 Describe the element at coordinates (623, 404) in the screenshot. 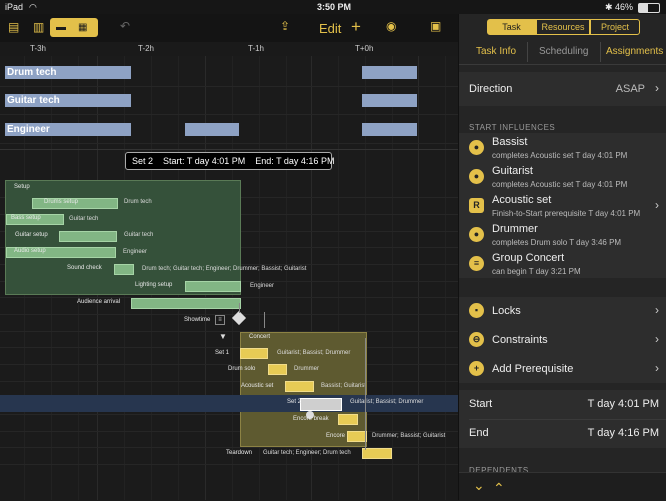

I see `start-value: T day 4:01 PM` at that location.